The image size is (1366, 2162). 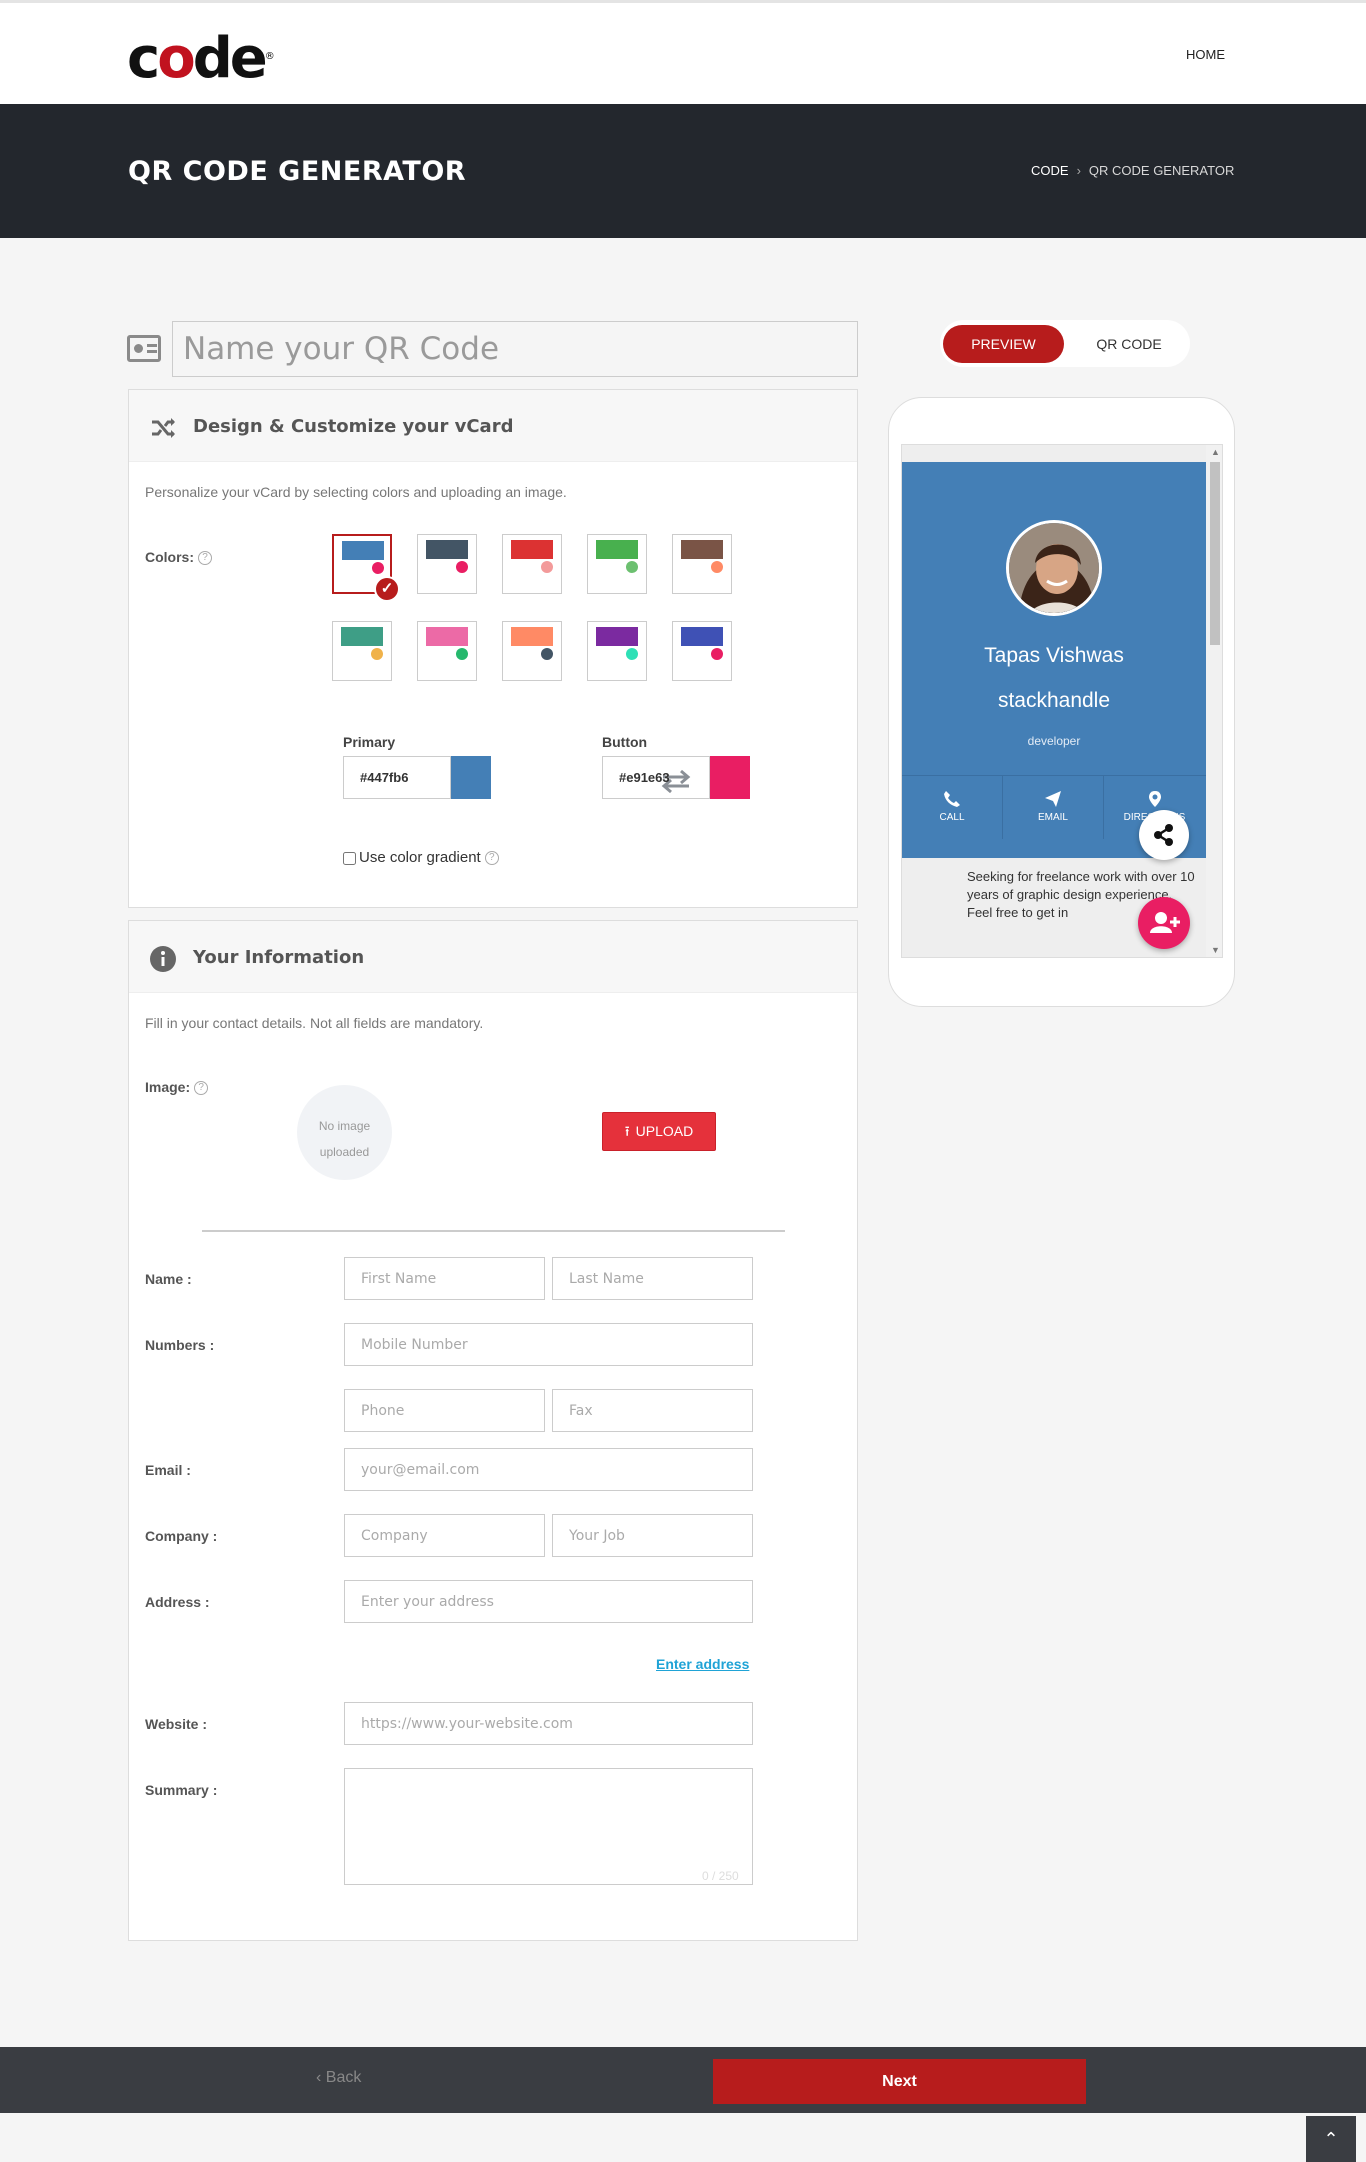 What do you see at coordinates (652, 1535) in the screenshot?
I see `job-field` at bounding box center [652, 1535].